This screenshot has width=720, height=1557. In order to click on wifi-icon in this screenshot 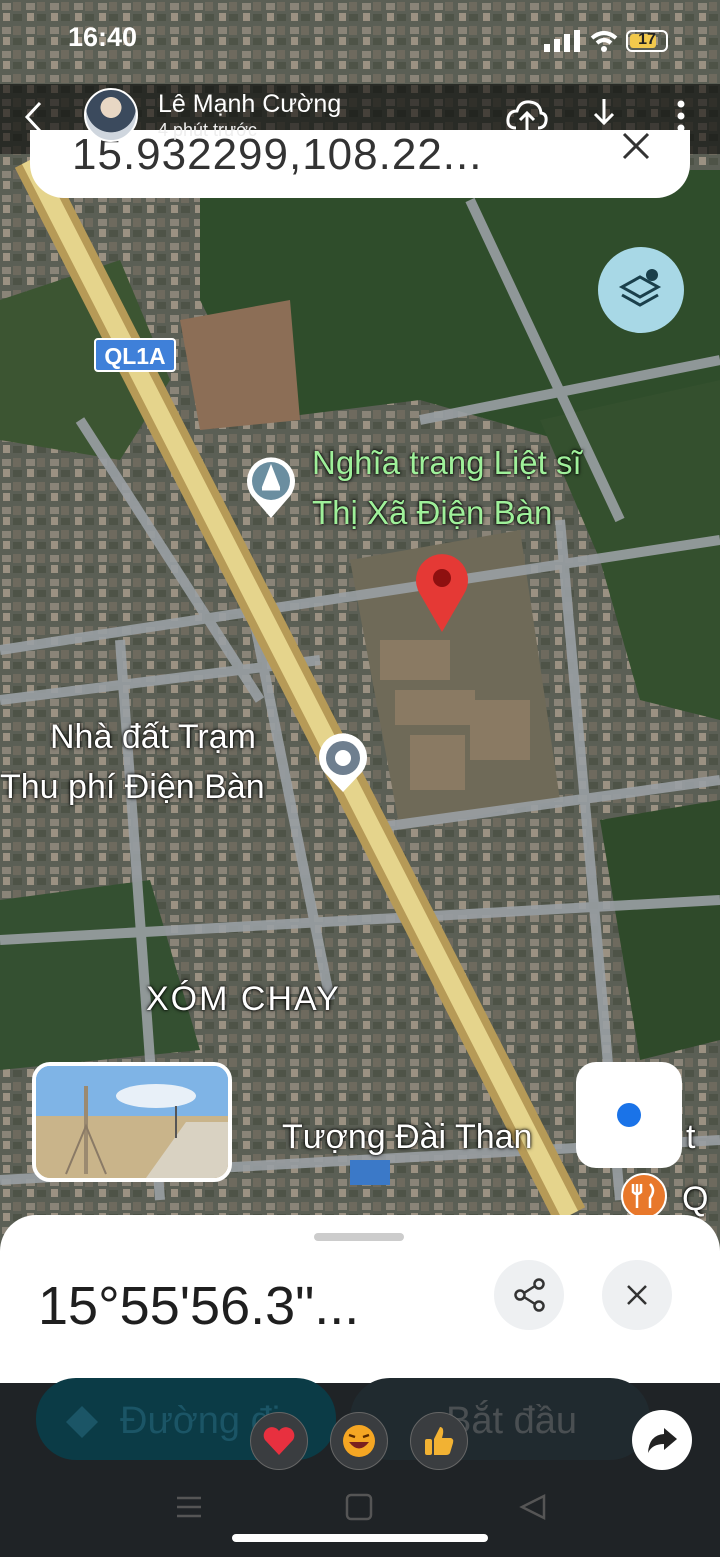, I will do `click(604, 41)`.